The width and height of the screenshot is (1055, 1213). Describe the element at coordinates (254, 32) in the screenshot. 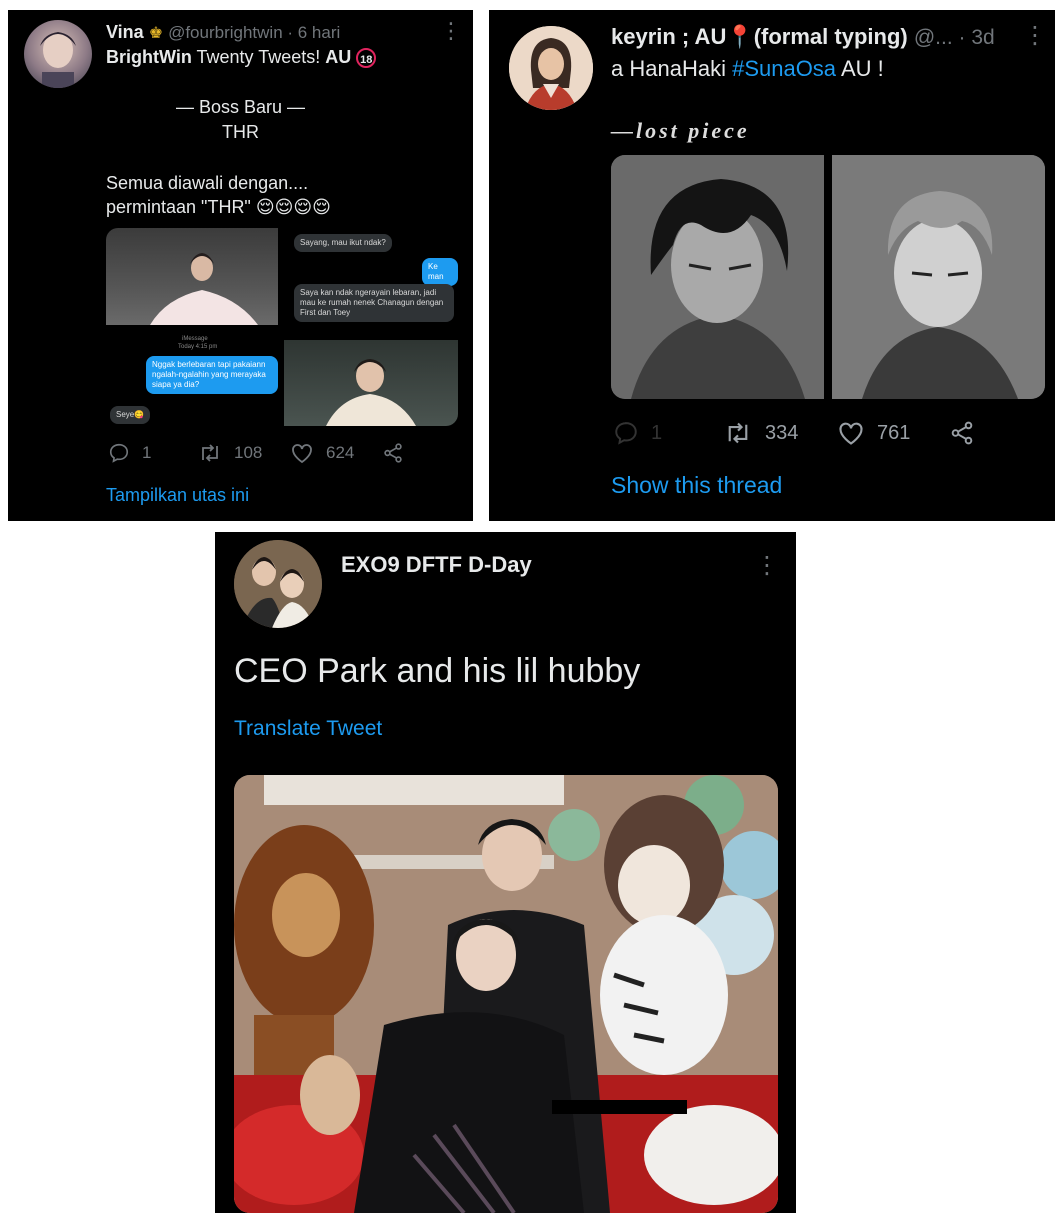

I see `handle-time: @fourbrightwin · 6 hari` at that location.